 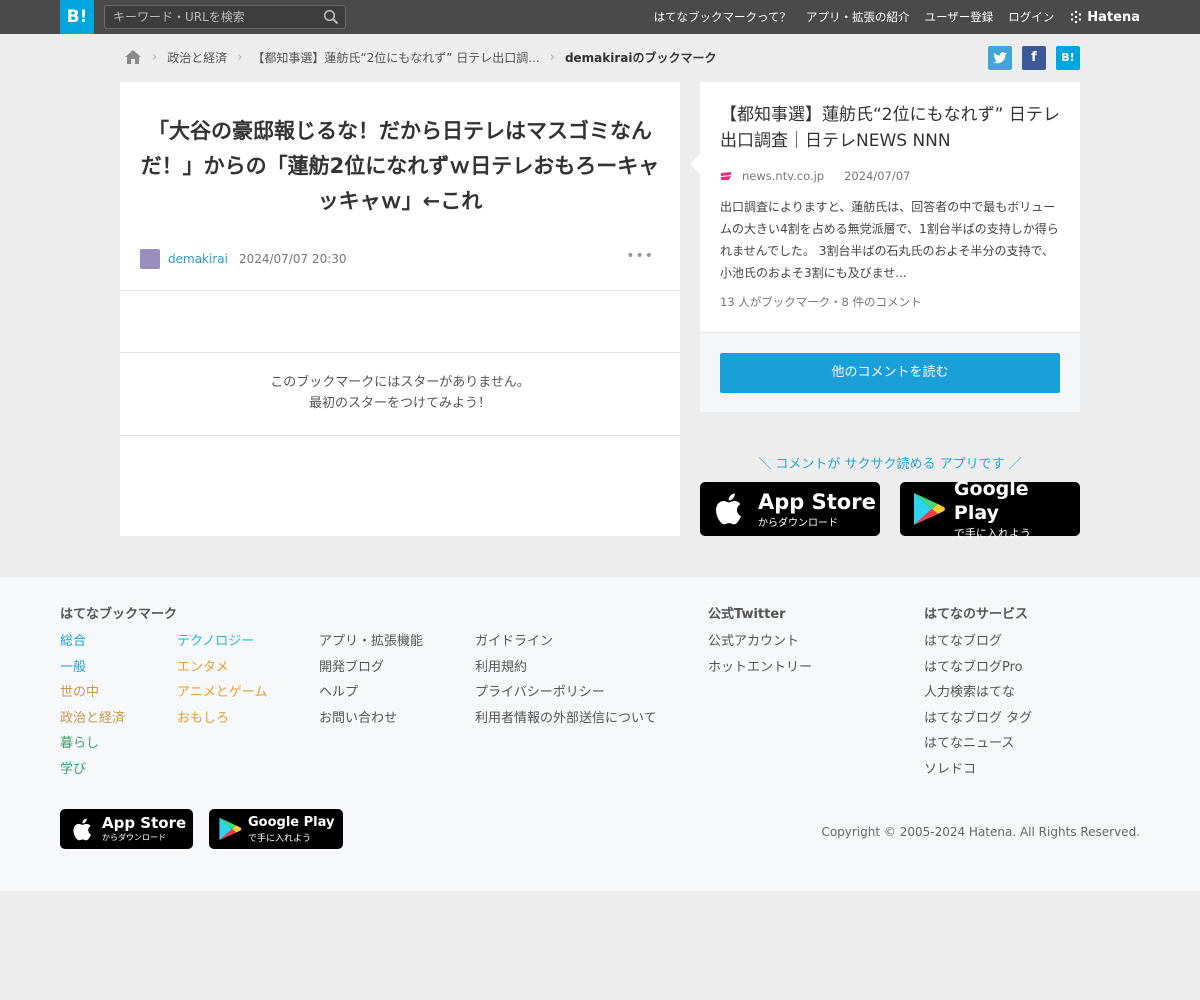 I want to click on no-star-line-2: 最初のスターをつけてみよう！, so click(x=399, y=403).